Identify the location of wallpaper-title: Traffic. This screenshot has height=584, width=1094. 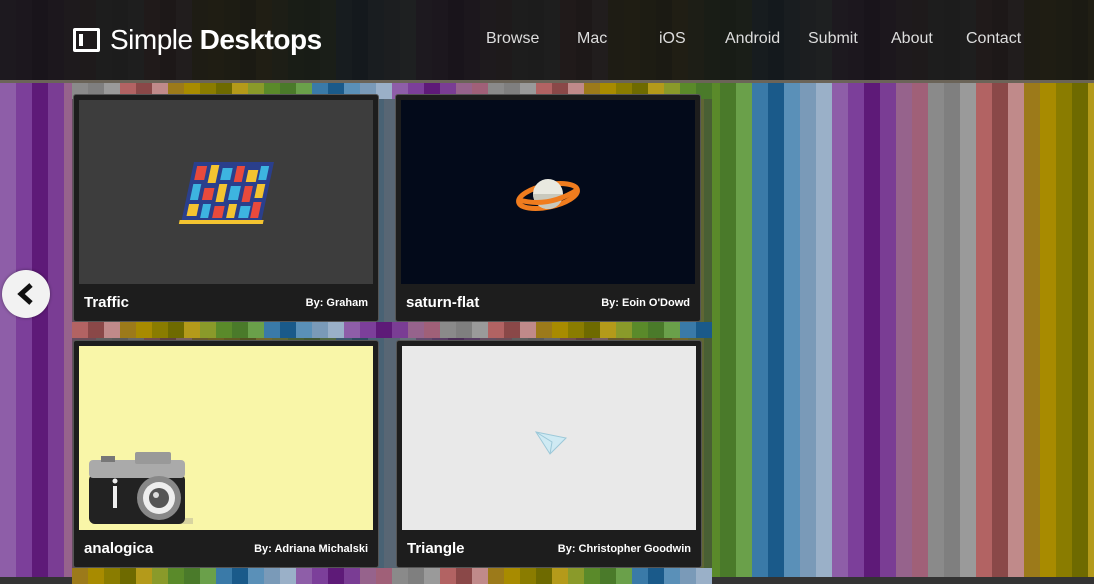
(106, 302).